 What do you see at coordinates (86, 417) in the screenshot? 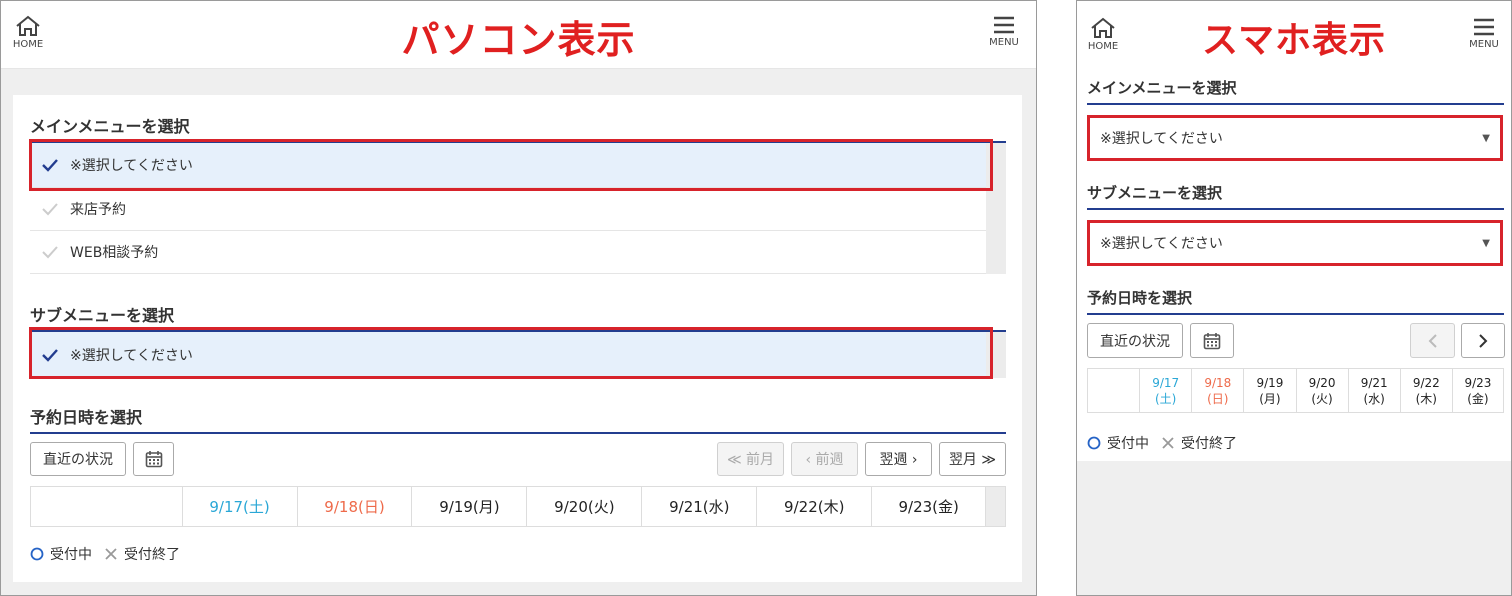
I see `pc-date-heading: 予約日時を選択` at bounding box center [86, 417].